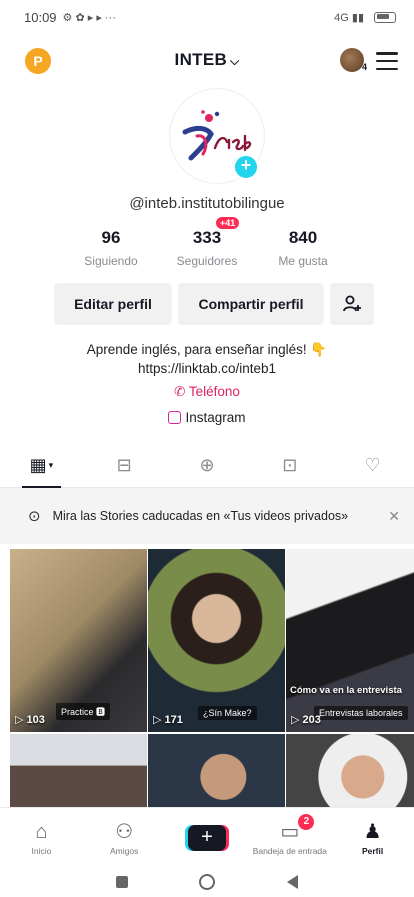 This screenshot has width=414, height=897. What do you see at coordinates (89, 17) in the screenshot?
I see `status-notification-icons: ⚙ ✿ ▸ ▸ ···` at bounding box center [89, 17].